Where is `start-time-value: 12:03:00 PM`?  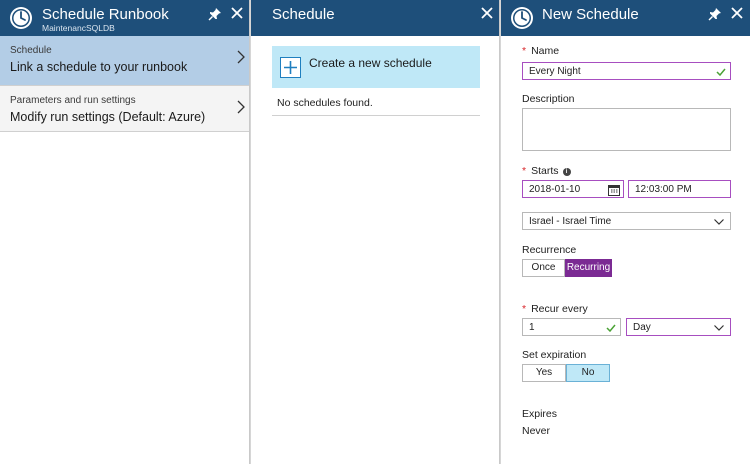
start-time-value: 12:03:00 PM is located at coordinates (663, 189).